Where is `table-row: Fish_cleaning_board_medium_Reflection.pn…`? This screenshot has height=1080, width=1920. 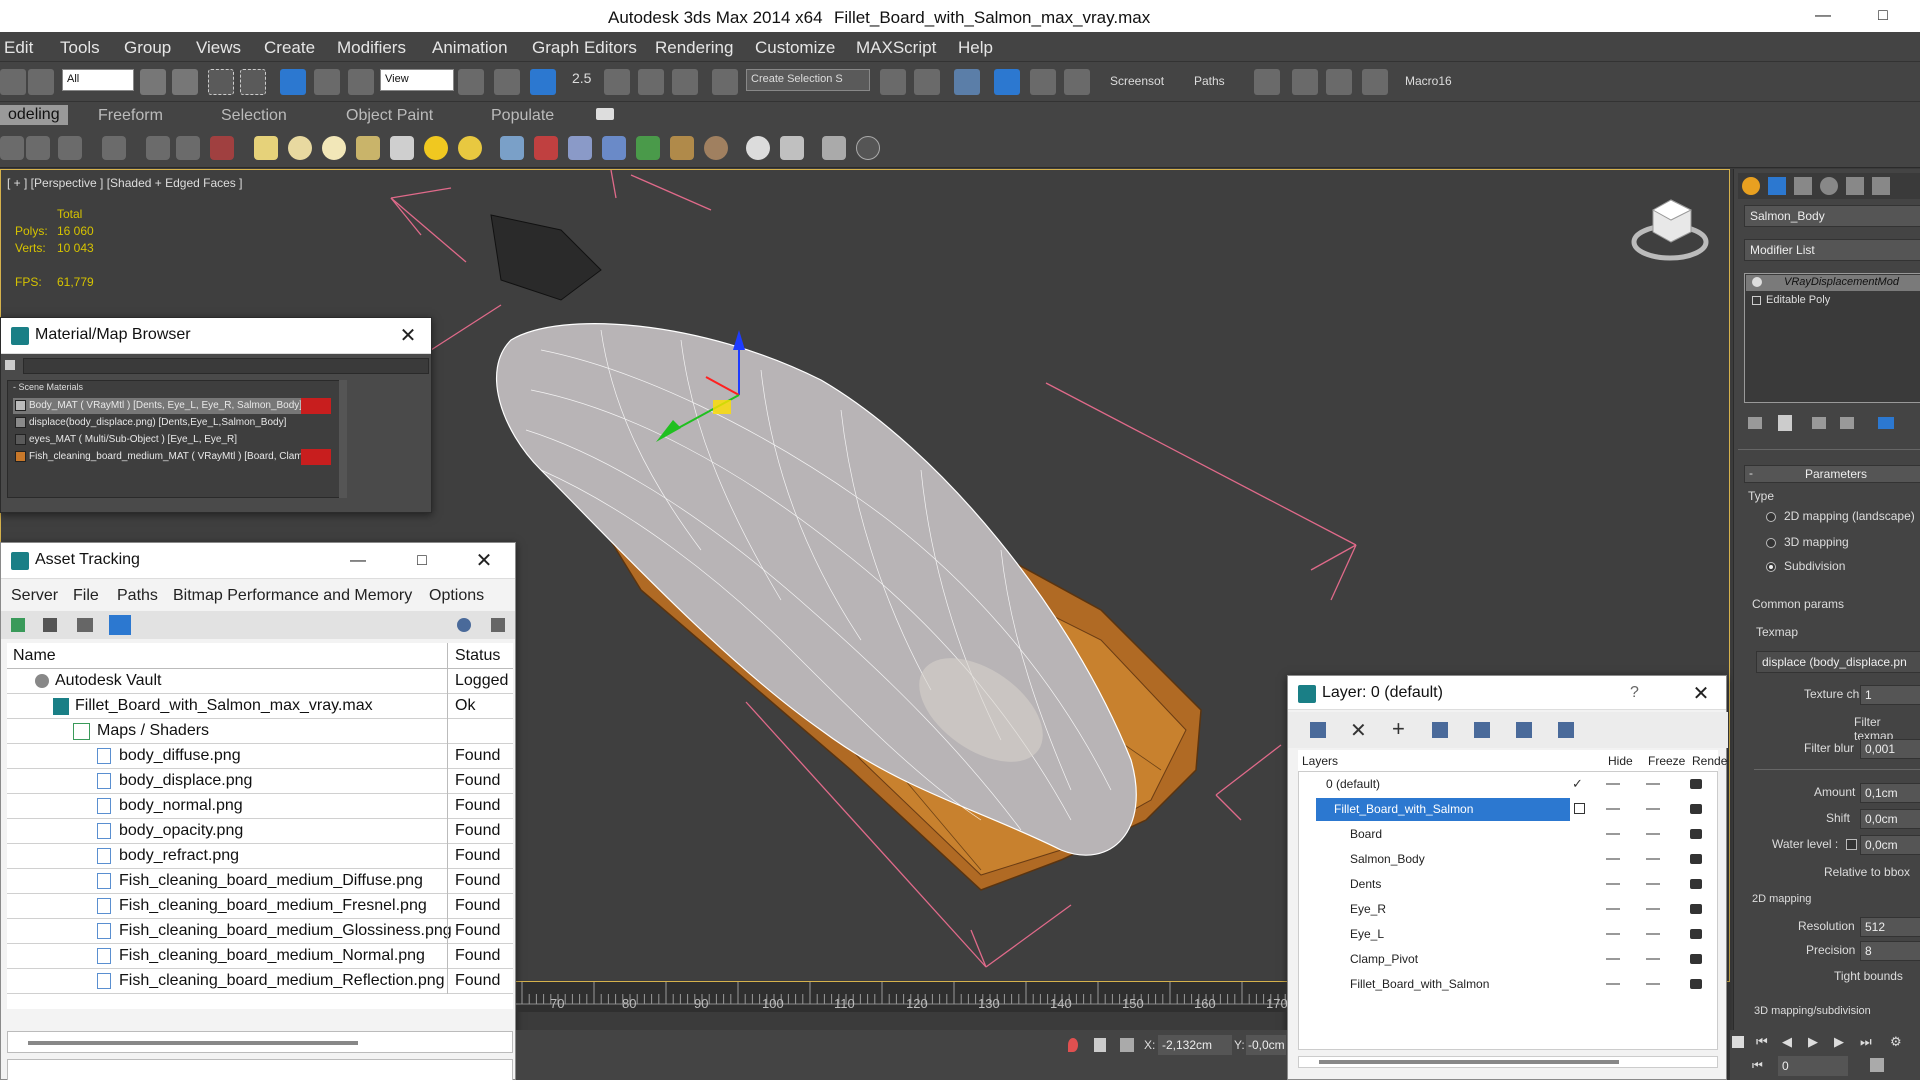 table-row: Fish_cleaning_board_medium_Reflection.pn… is located at coordinates (260, 981).